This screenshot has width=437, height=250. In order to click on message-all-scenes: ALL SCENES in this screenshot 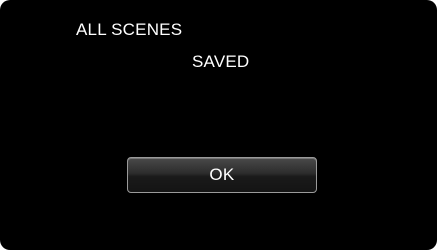, I will do `click(129, 29)`.